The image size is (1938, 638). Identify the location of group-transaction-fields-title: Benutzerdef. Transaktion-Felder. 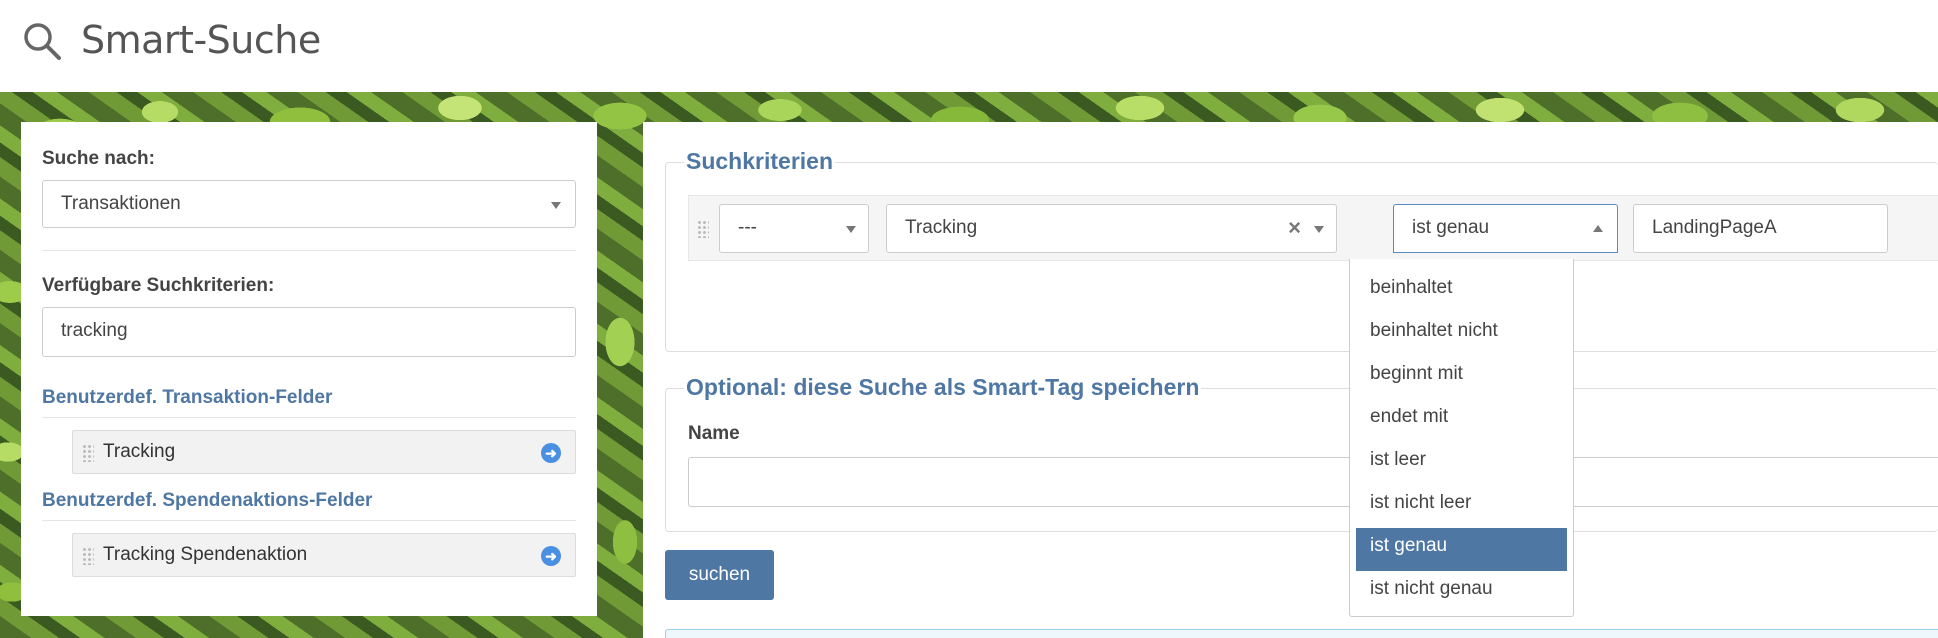
(187, 397).